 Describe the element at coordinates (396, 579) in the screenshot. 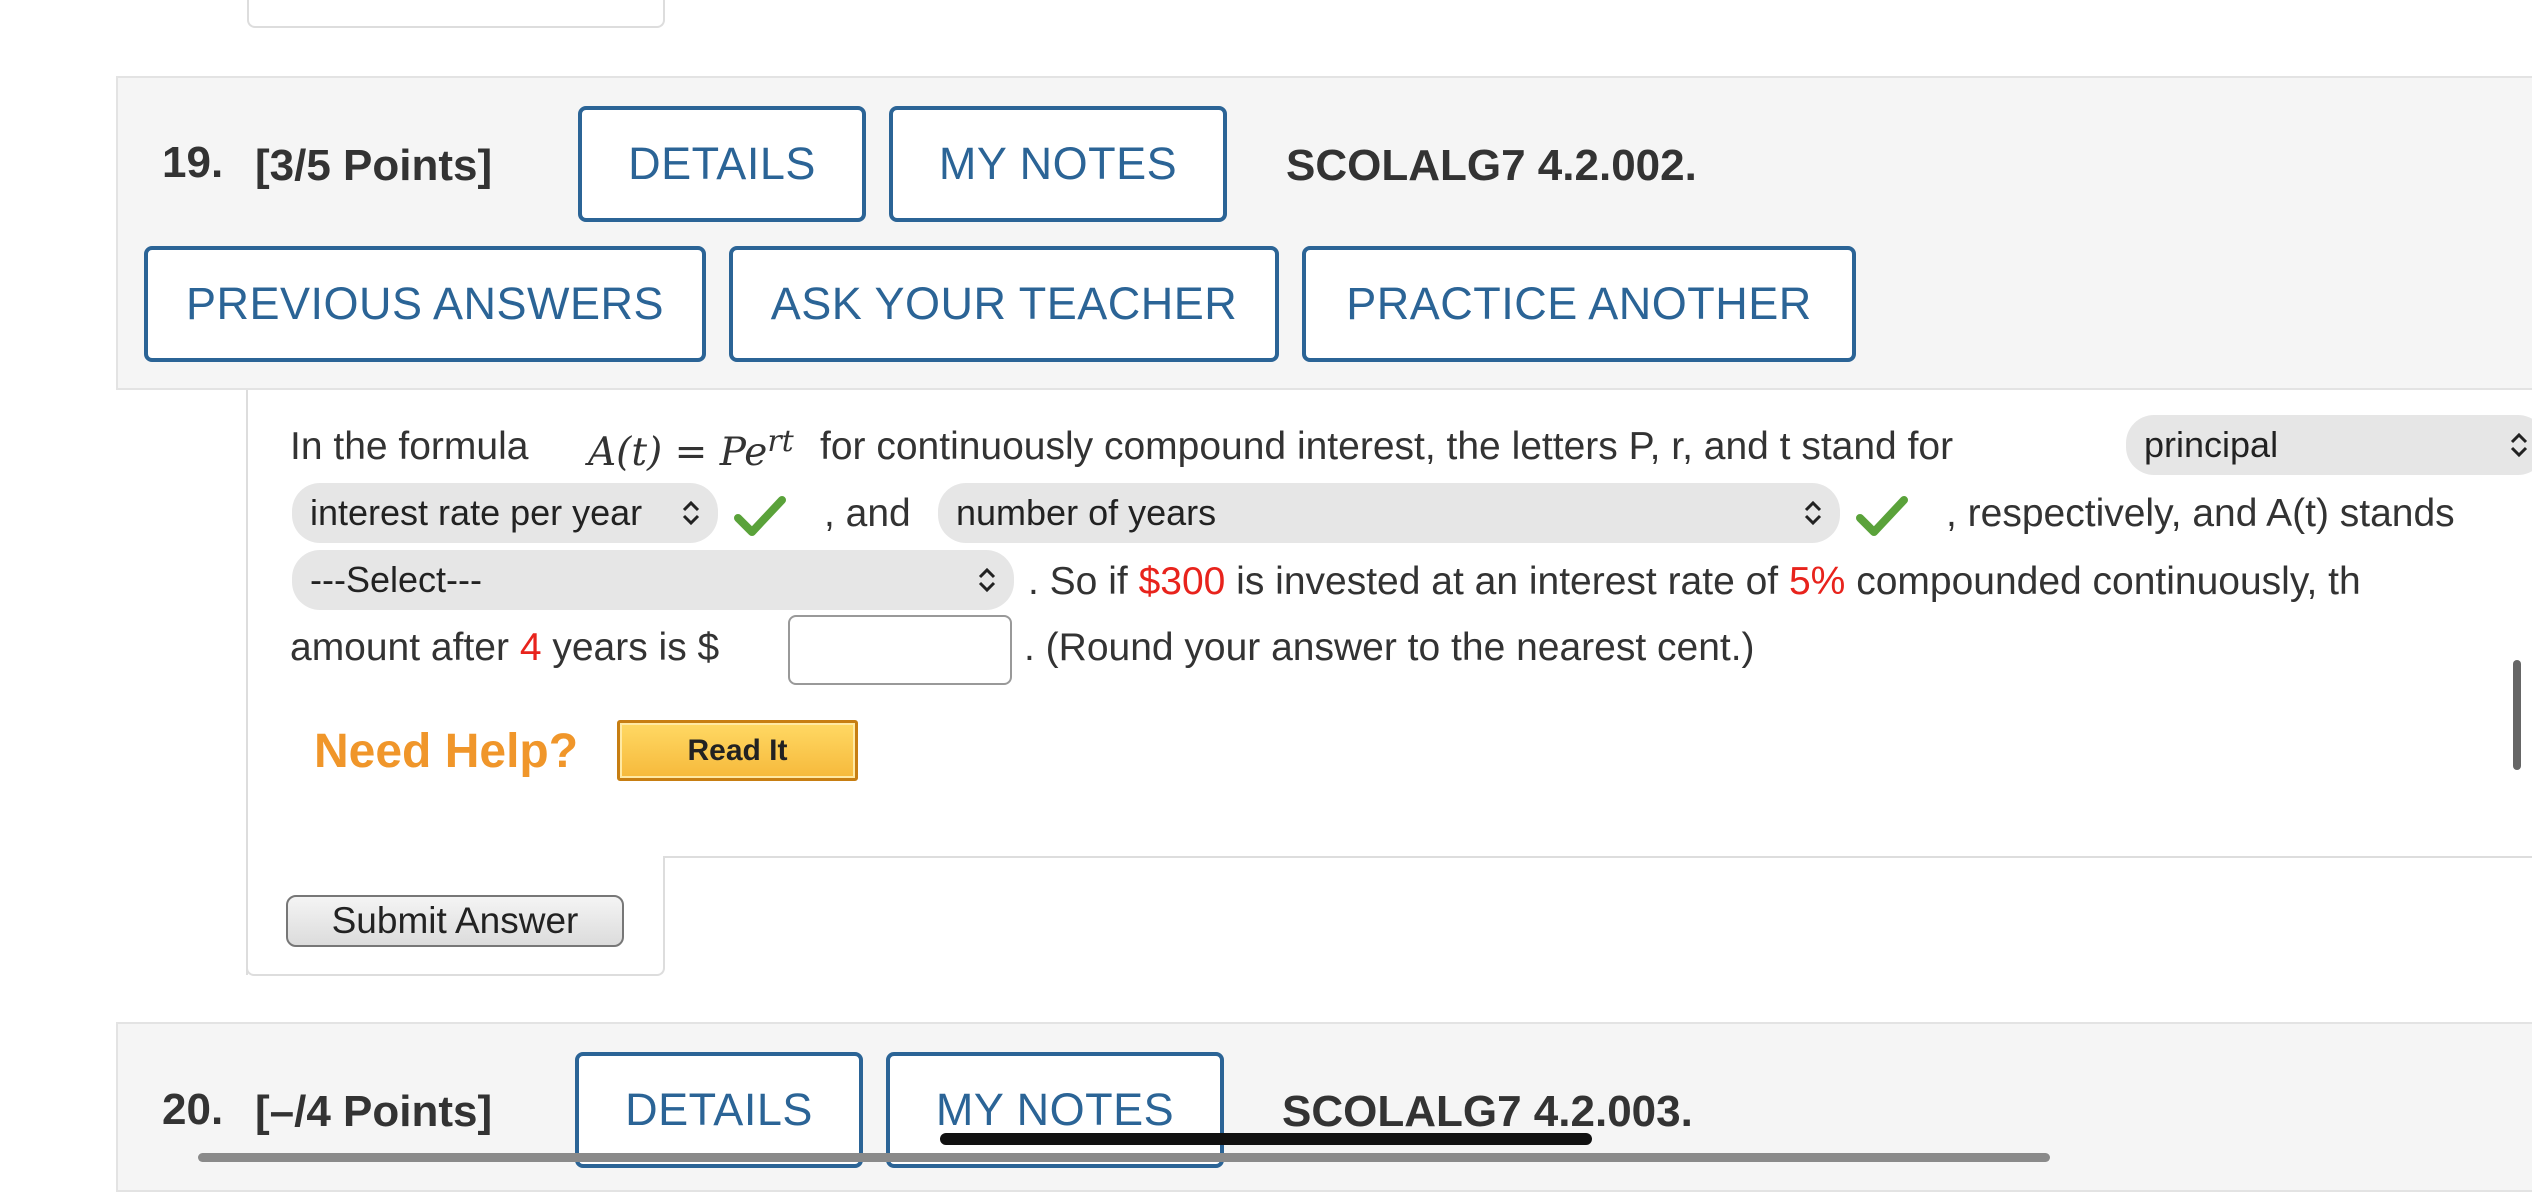

I see `dropdown-value: ---Select---` at that location.